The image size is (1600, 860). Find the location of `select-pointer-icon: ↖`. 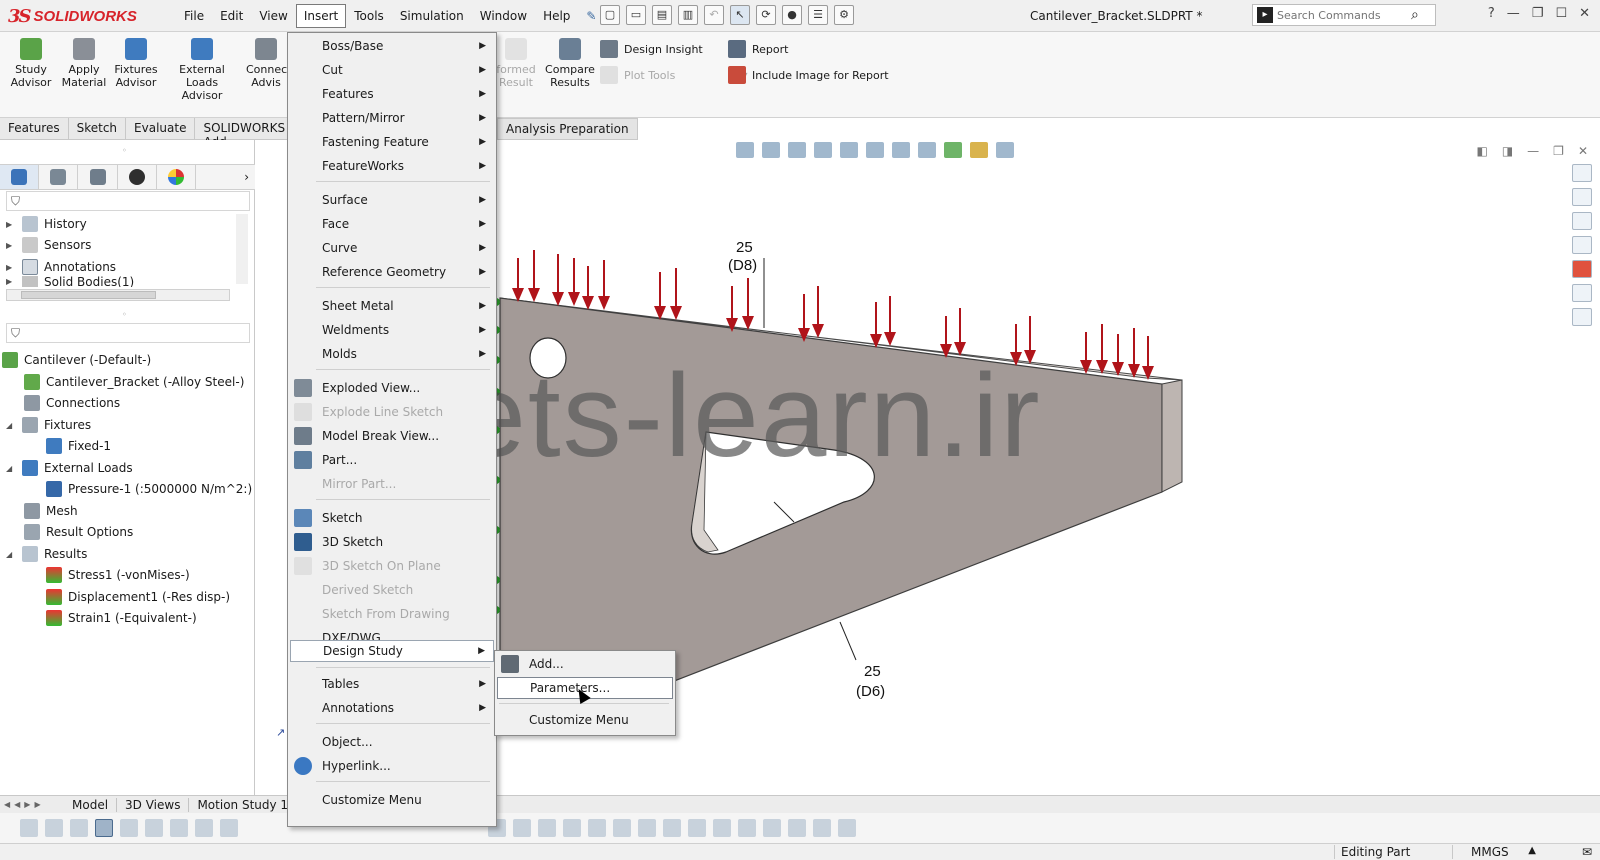

select-pointer-icon: ↖ is located at coordinates (740, 15).